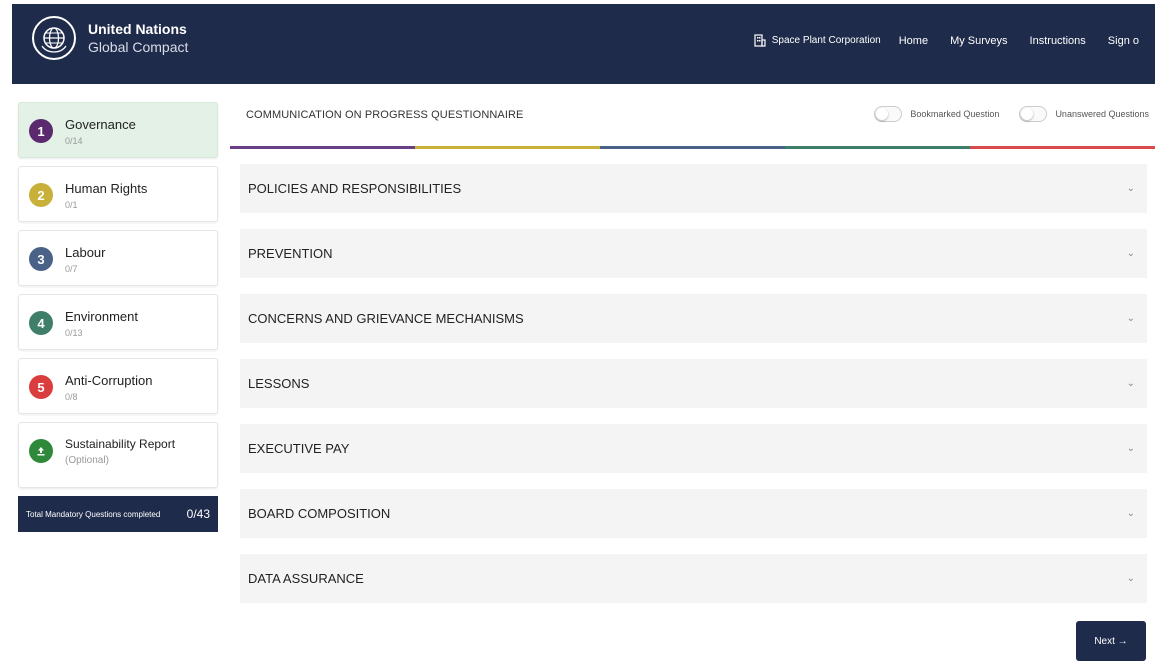 The height and width of the screenshot is (665, 1155). Describe the element at coordinates (109, 380) in the screenshot. I see `sidebar-item-label: Anti-Corruption` at that location.